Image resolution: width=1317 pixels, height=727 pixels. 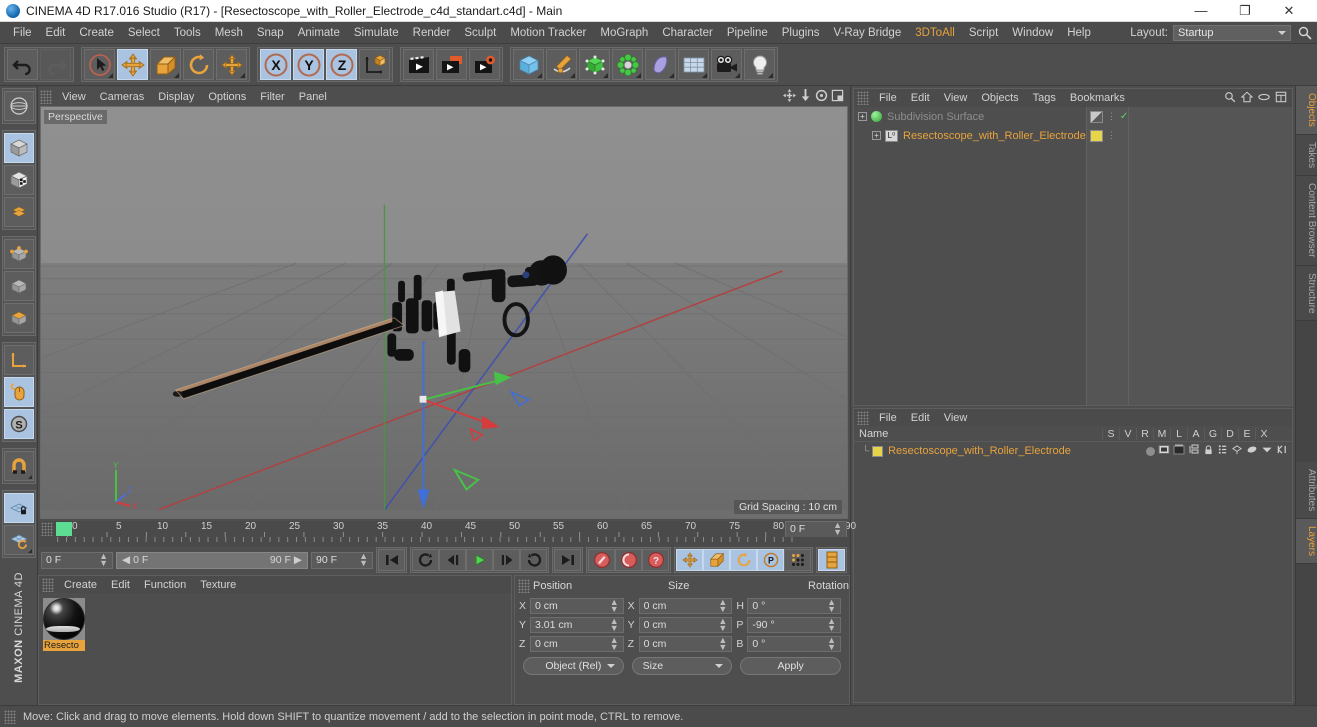 I want to click on expand-toggle-icon: +, so click(x=876, y=135).